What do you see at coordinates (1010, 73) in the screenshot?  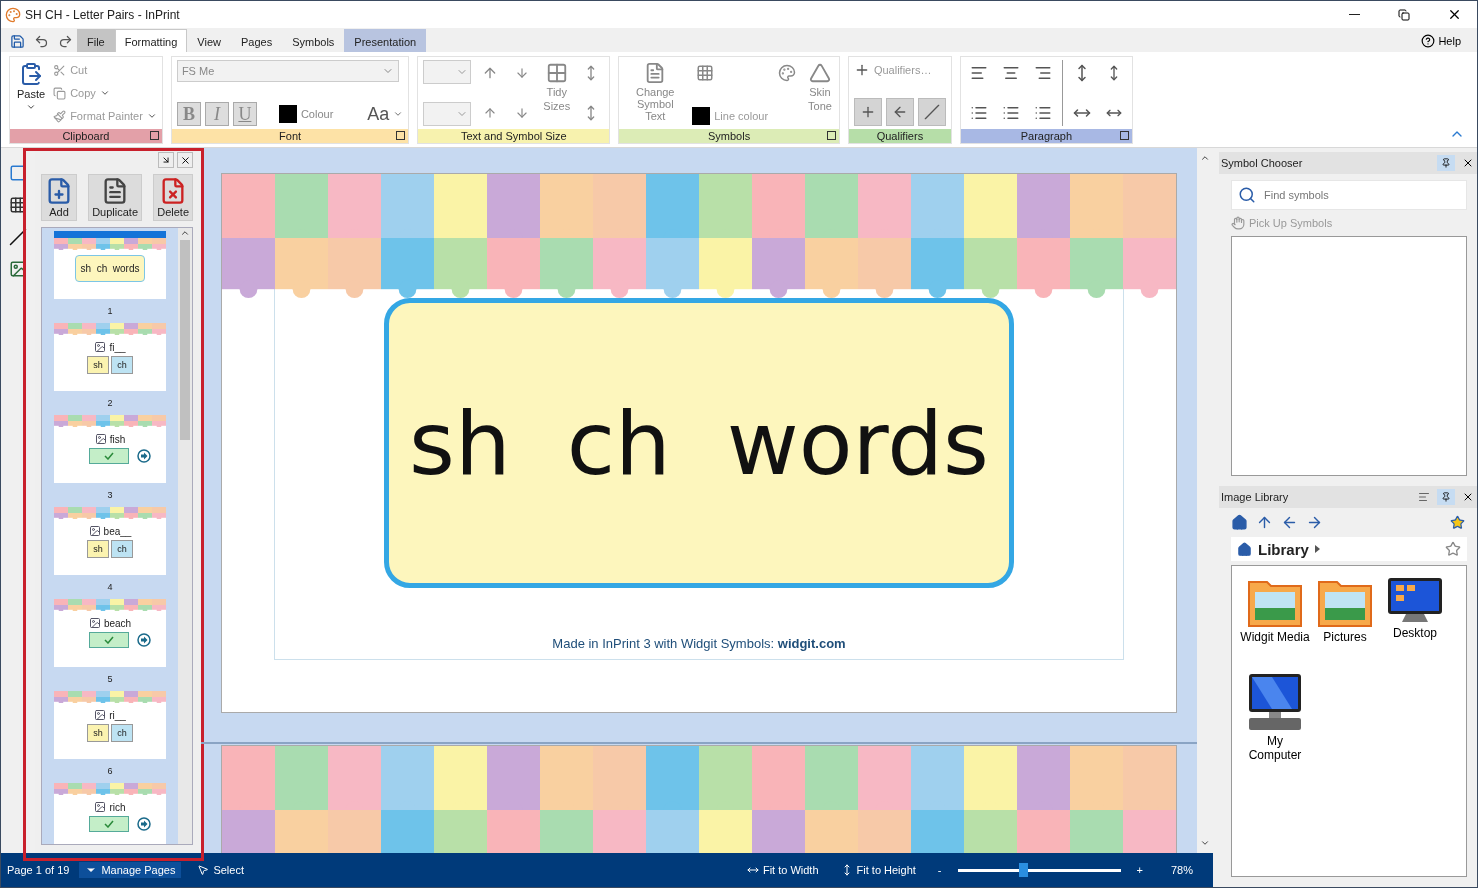 I see `align-center-icon` at bounding box center [1010, 73].